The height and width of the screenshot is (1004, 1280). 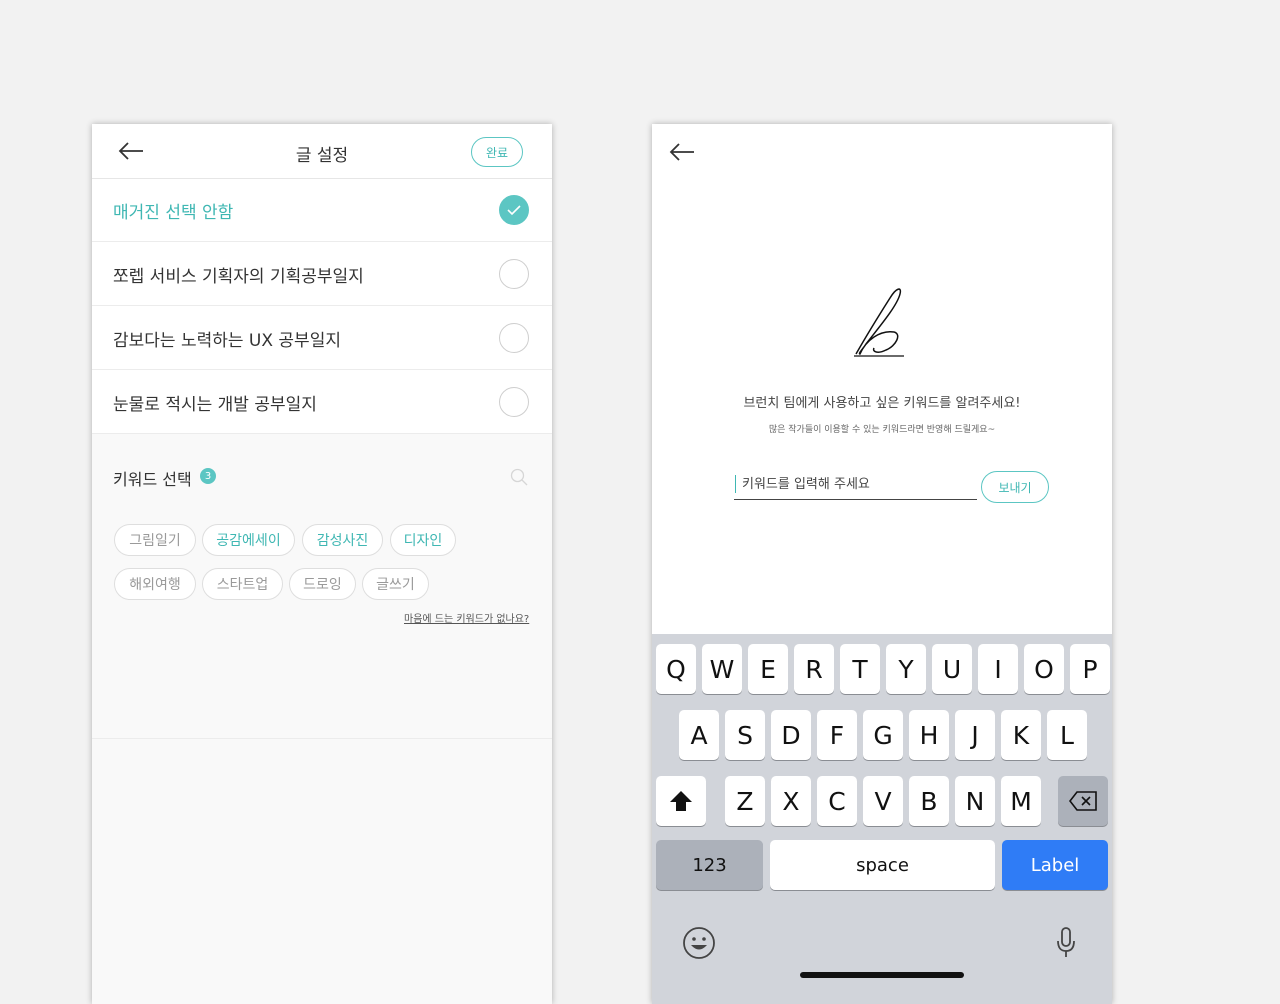 What do you see at coordinates (745, 801) in the screenshot?
I see `key-z: Z` at bounding box center [745, 801].